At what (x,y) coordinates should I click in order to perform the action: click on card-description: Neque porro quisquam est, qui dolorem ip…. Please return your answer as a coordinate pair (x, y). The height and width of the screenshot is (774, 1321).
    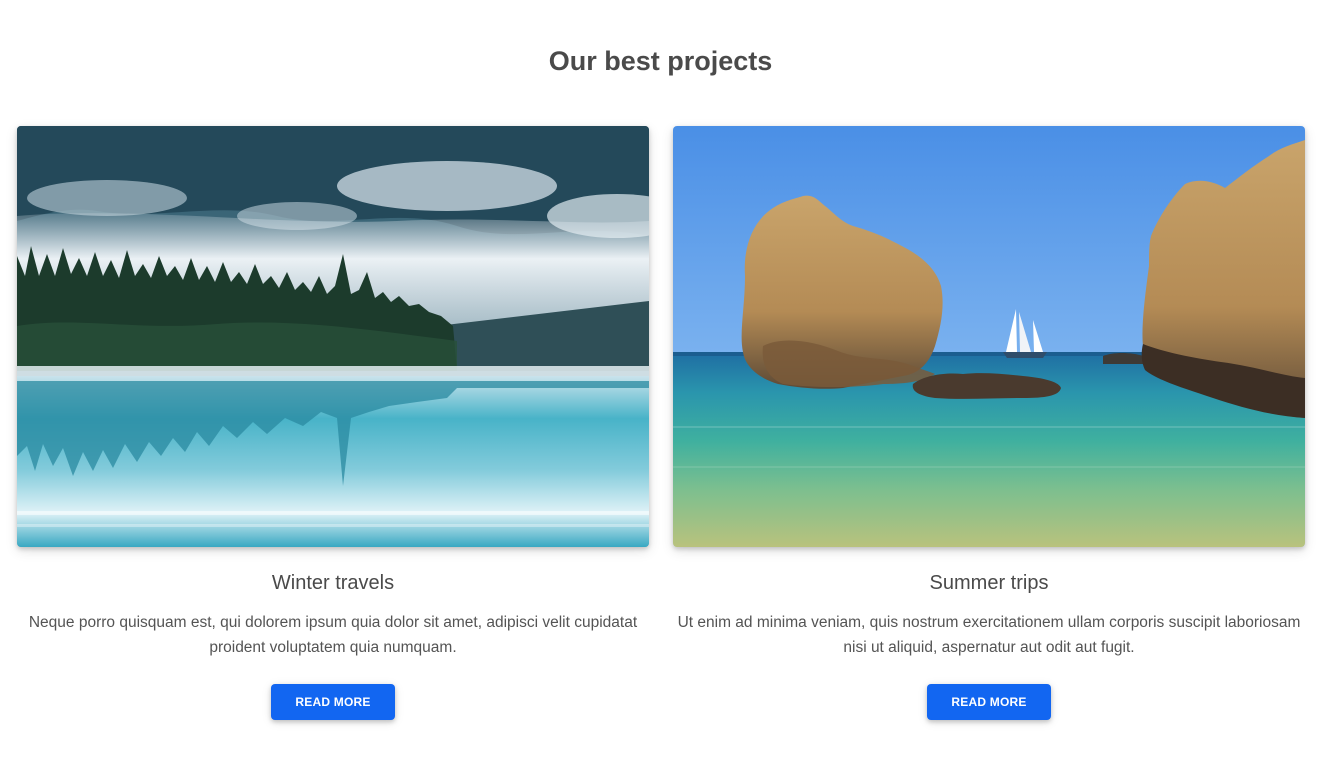
    Looking at the image, I should click on (333, 635).